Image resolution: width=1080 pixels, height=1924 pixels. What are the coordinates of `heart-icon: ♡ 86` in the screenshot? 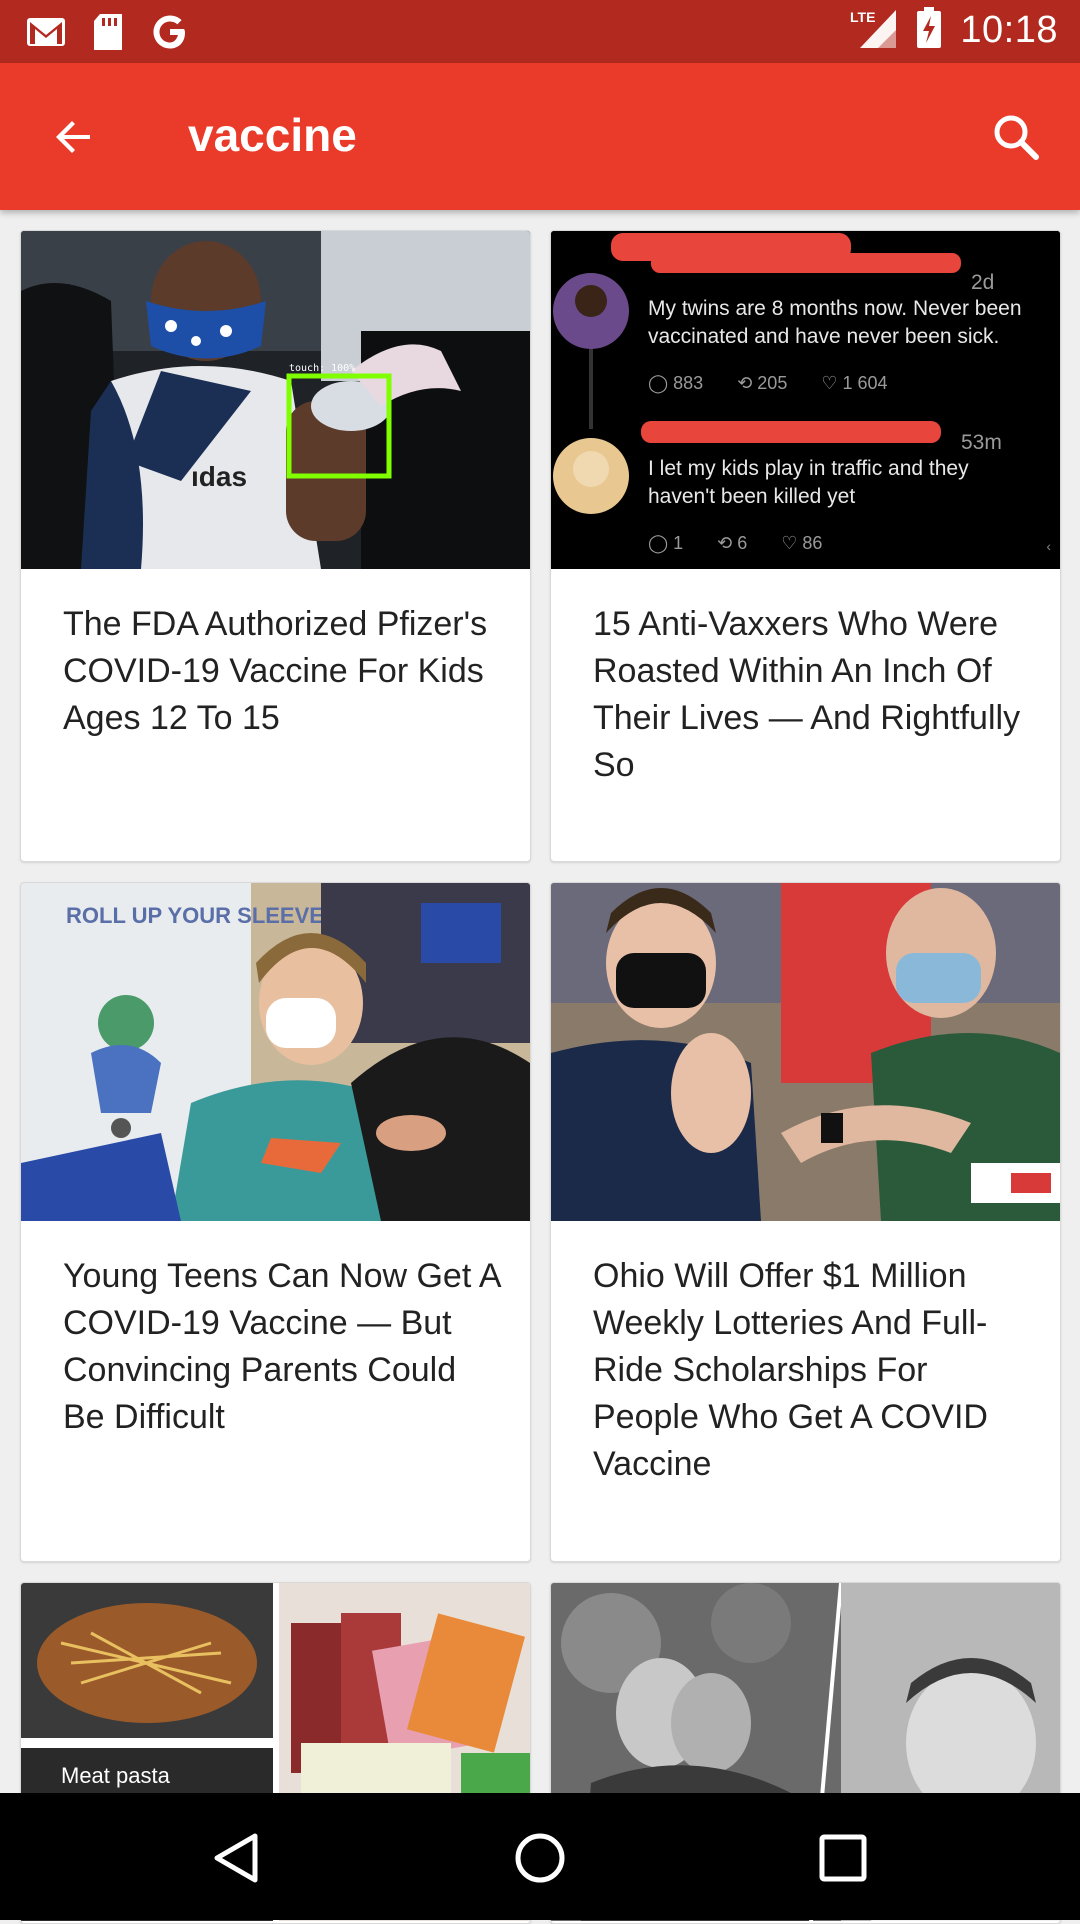 It's located at (802, 543).